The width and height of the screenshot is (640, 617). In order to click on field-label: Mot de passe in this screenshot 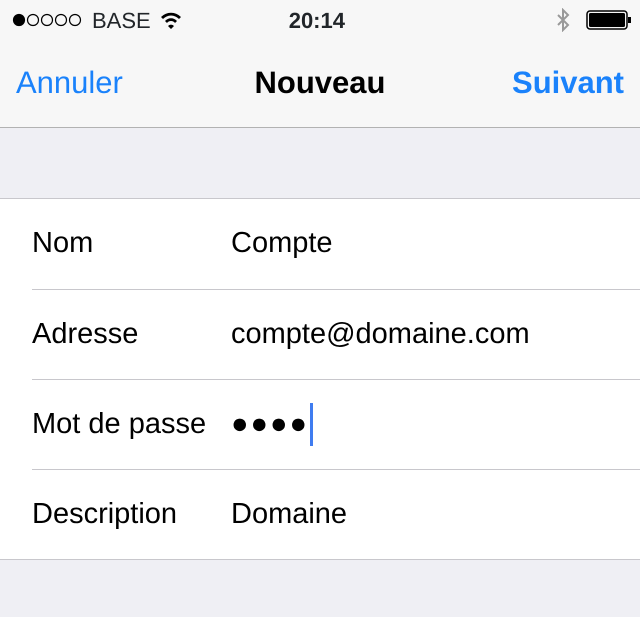, I will do `click(120, 424)`.